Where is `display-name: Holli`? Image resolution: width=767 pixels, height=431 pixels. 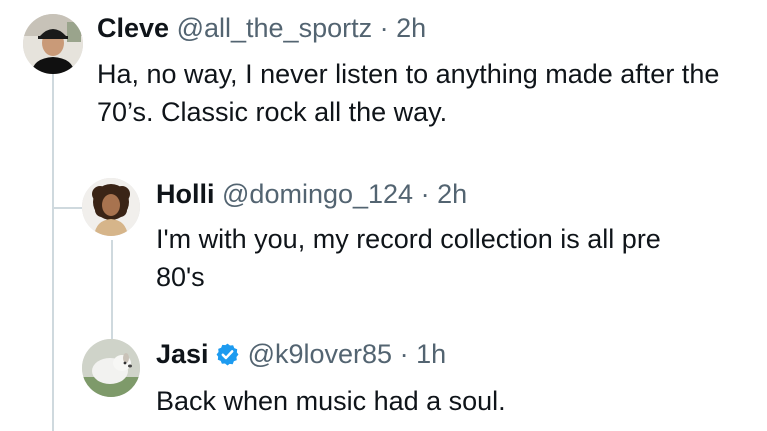
display-name: Holli is located at coordinates (185, 194).